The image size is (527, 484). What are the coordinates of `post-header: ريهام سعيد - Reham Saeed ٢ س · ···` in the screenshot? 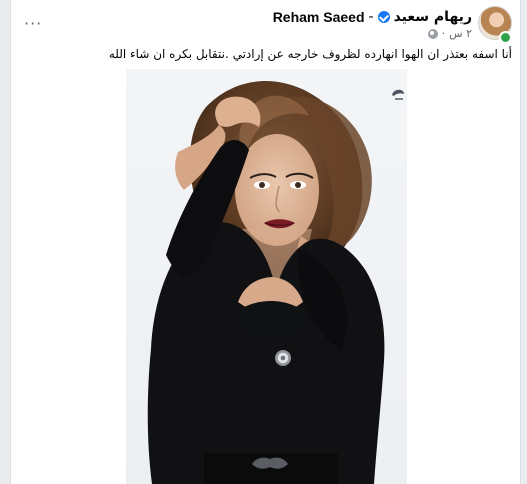 It's located at (265, 22).